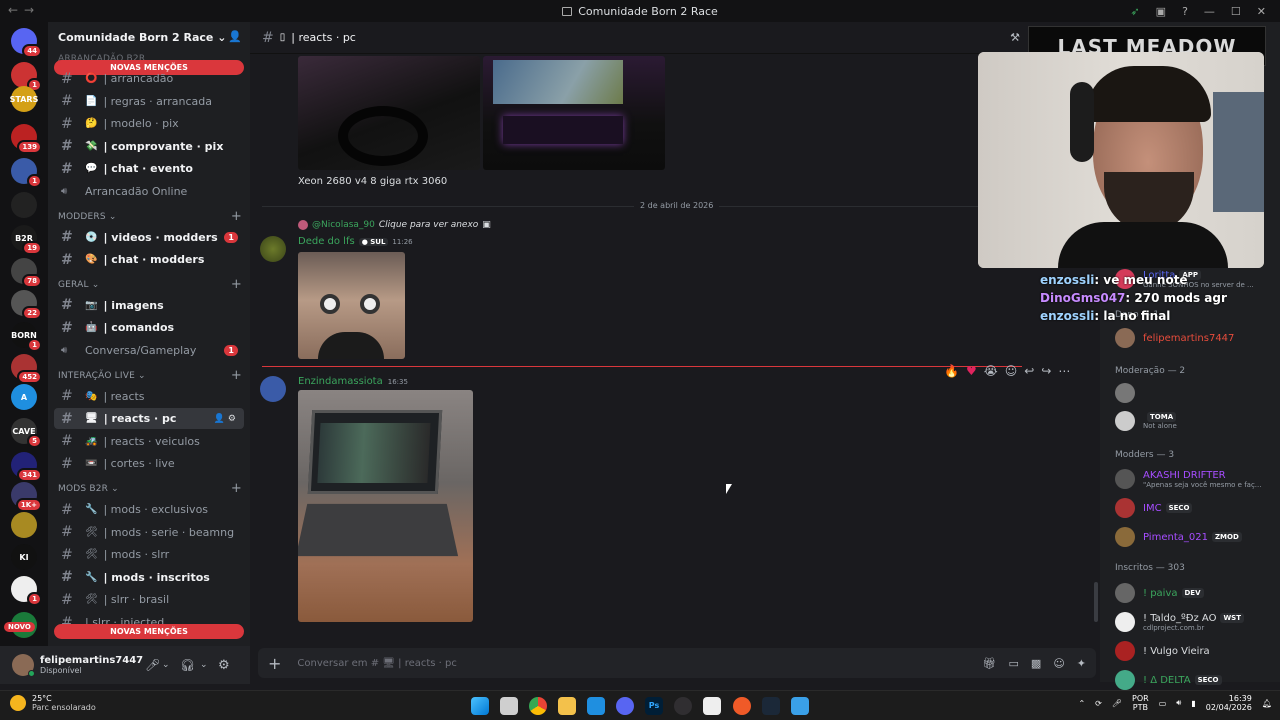 This screenshot has height=720, width=1280. Describe the element at coordinates (1195, 508) in the screenshot. I see `member-item: IMC SECO` at that location.